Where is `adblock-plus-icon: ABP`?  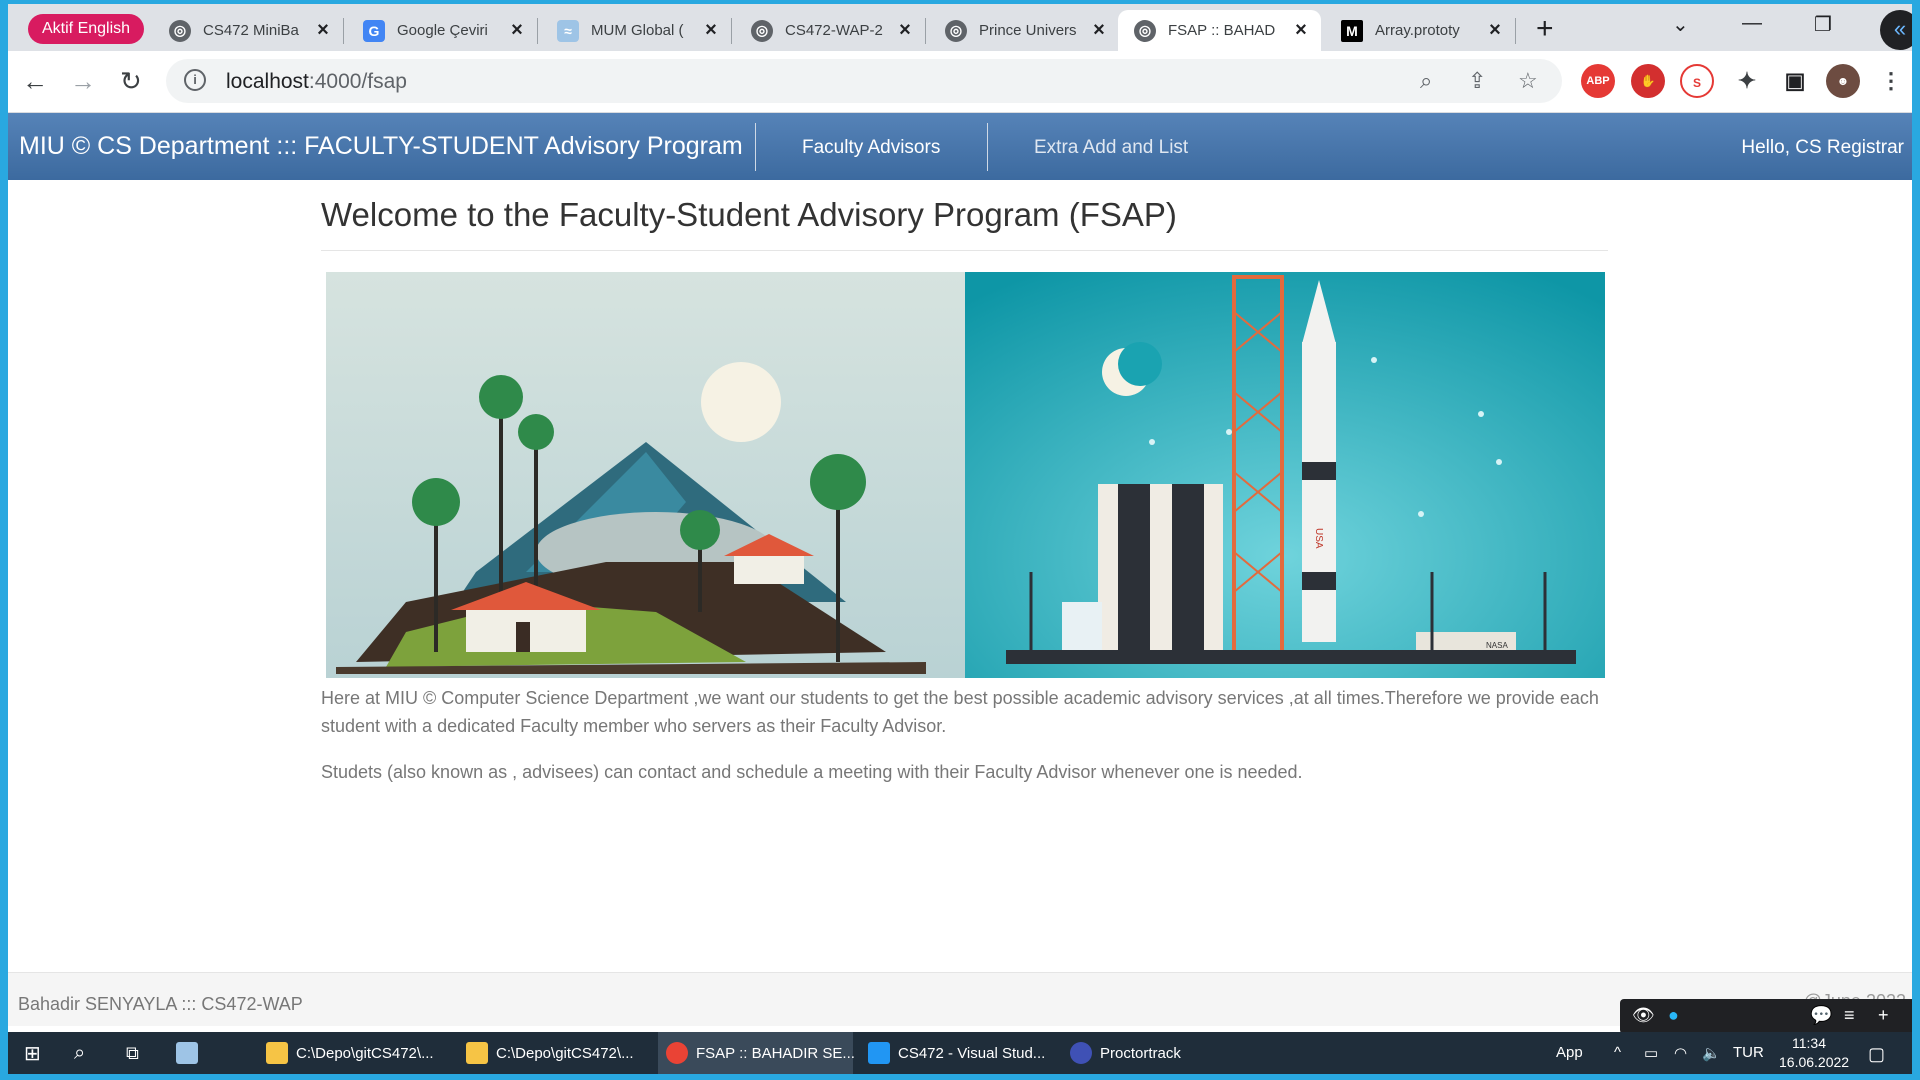 adblock-plus-icon: ABP is located at coordinates (1598, 81).